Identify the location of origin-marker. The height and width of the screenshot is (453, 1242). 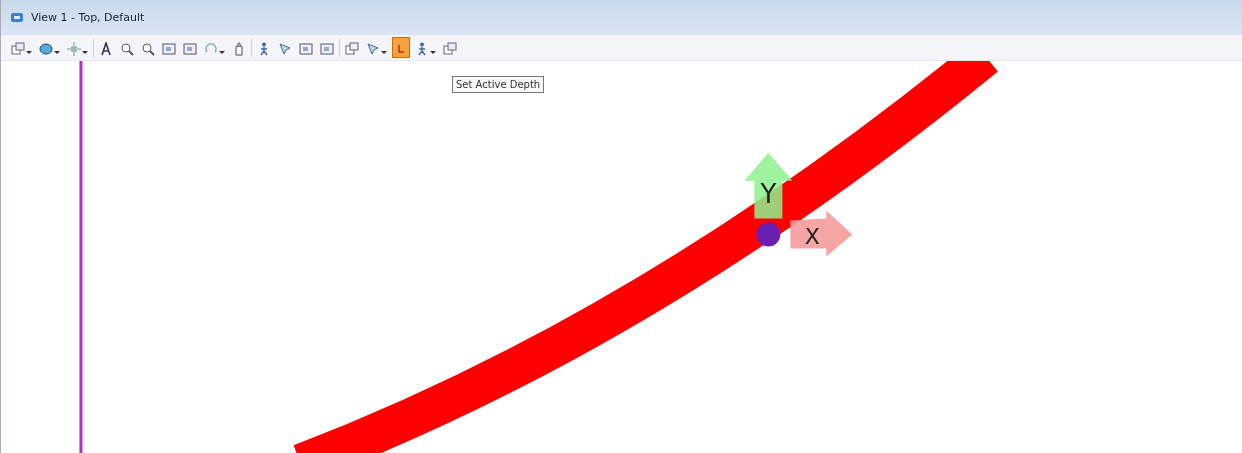
(768, 234).